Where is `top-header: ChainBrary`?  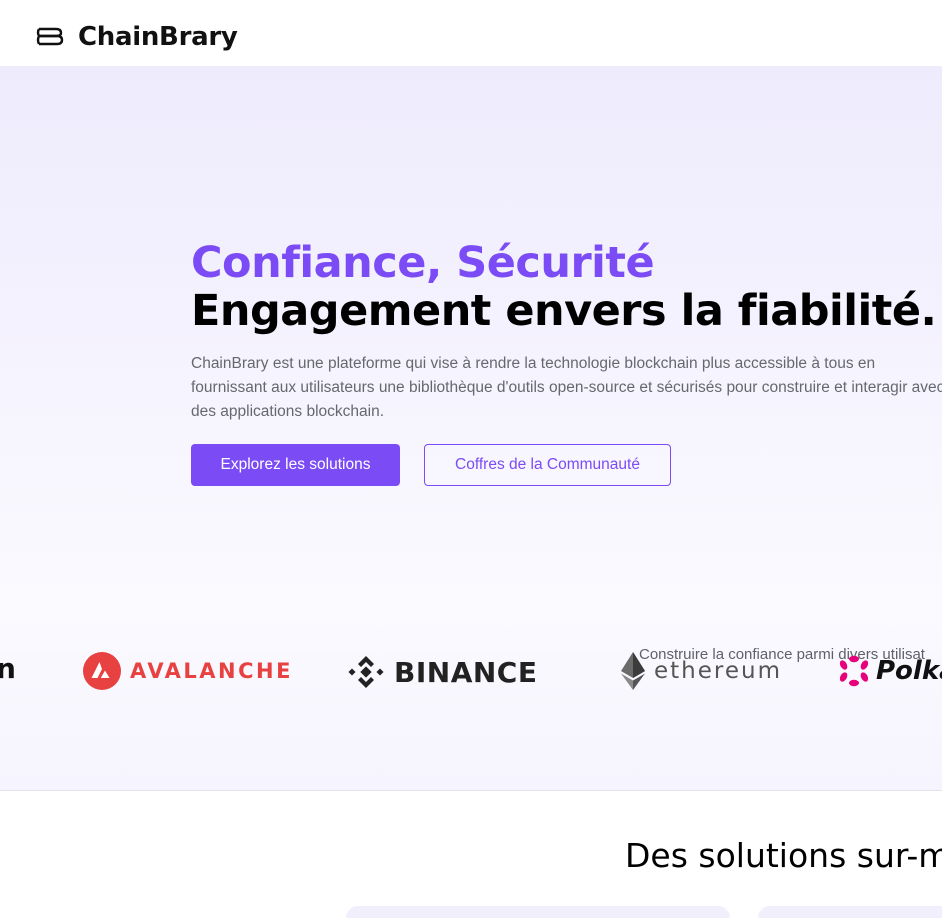
top-header: ChainBrary is located at coordinates (471, 33).